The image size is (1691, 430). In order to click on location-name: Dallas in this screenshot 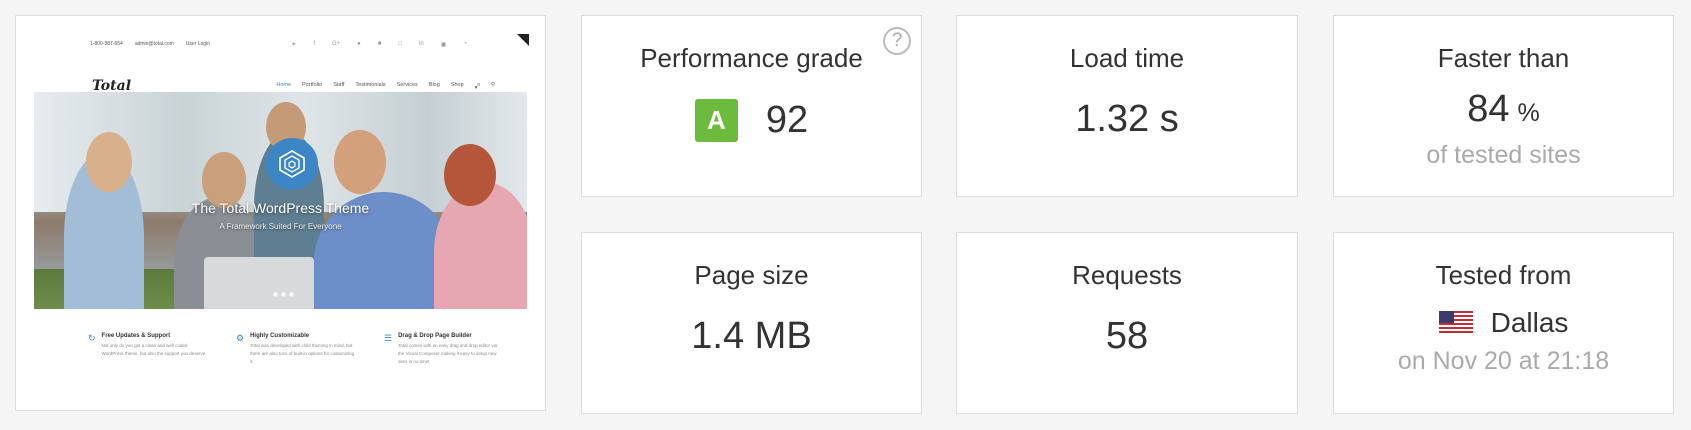, I will do `click(1529, 322)`.